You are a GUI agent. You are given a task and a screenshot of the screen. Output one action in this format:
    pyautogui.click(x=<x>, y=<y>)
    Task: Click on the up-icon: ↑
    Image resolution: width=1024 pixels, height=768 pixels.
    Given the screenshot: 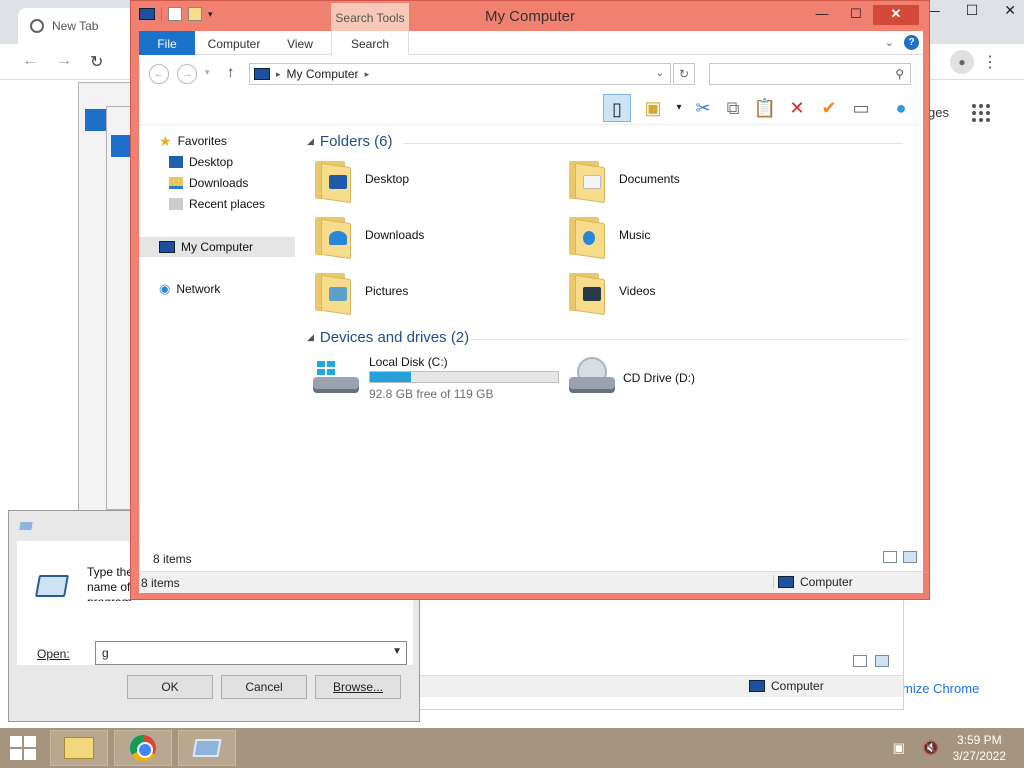 What is the action you would take?
    pyautogui.click(x=231, y=72)
    